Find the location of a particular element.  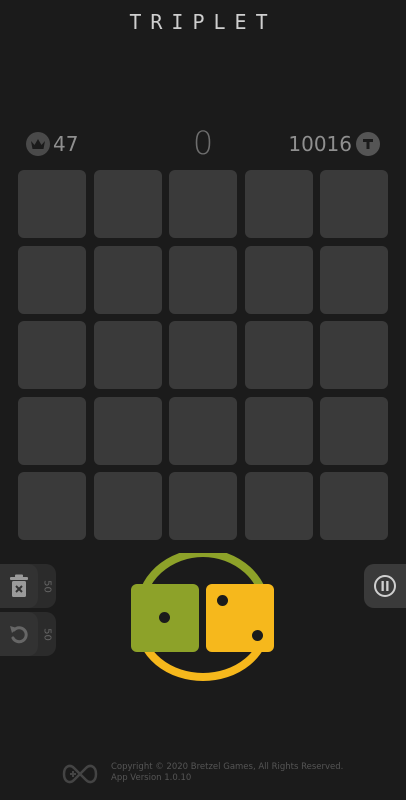

game-title: TRIPLET is located at coordinates (203, 22).